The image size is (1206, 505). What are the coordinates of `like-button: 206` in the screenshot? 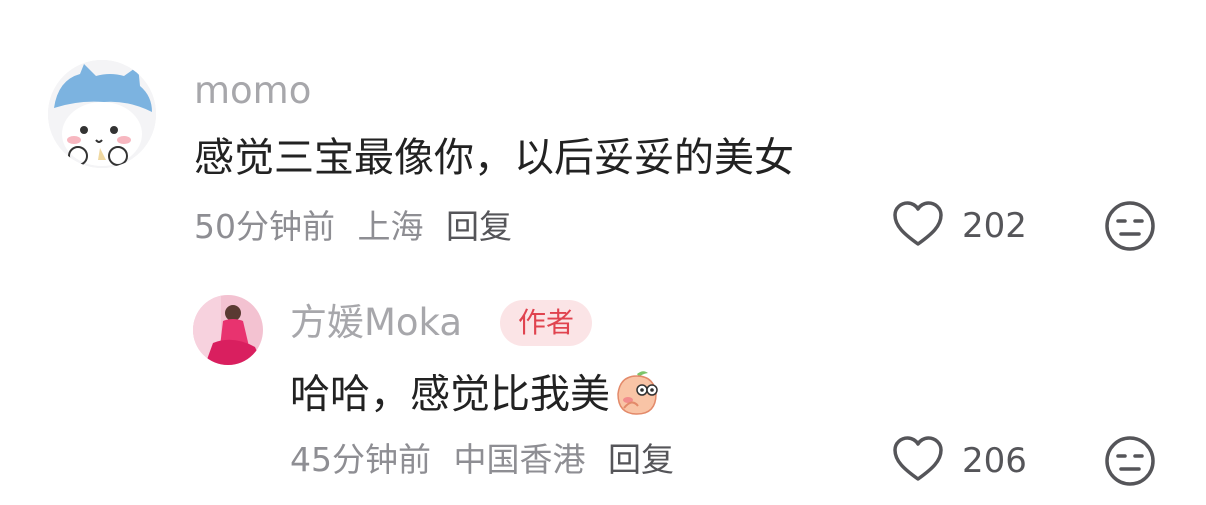 It's located at (959, 461).